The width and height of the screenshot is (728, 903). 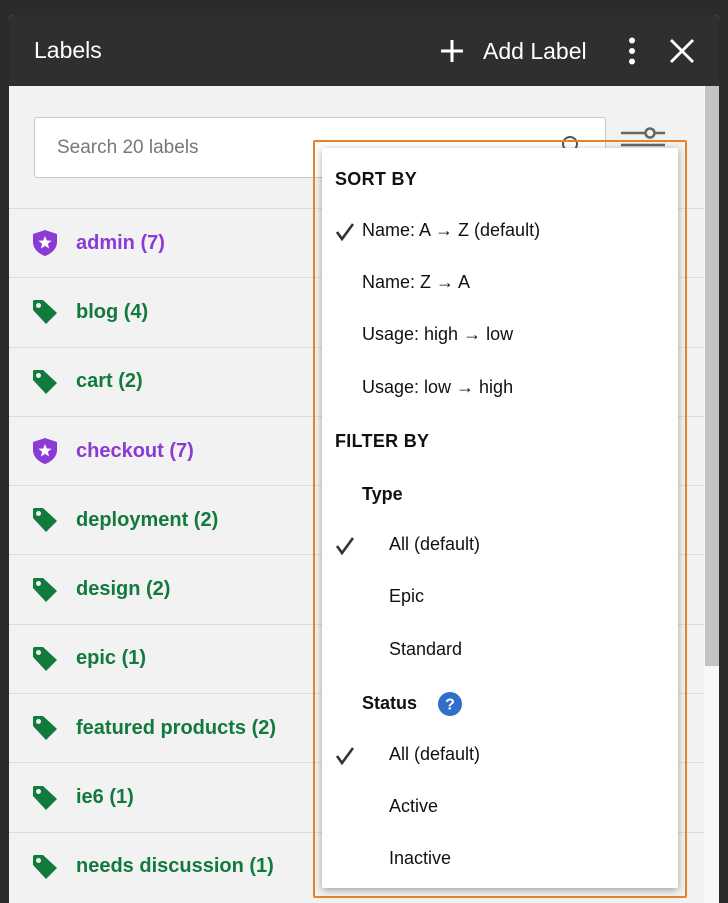 I want to click on sort-option-usage-low-high: Usage: low → high, so click(x=500, y=389).